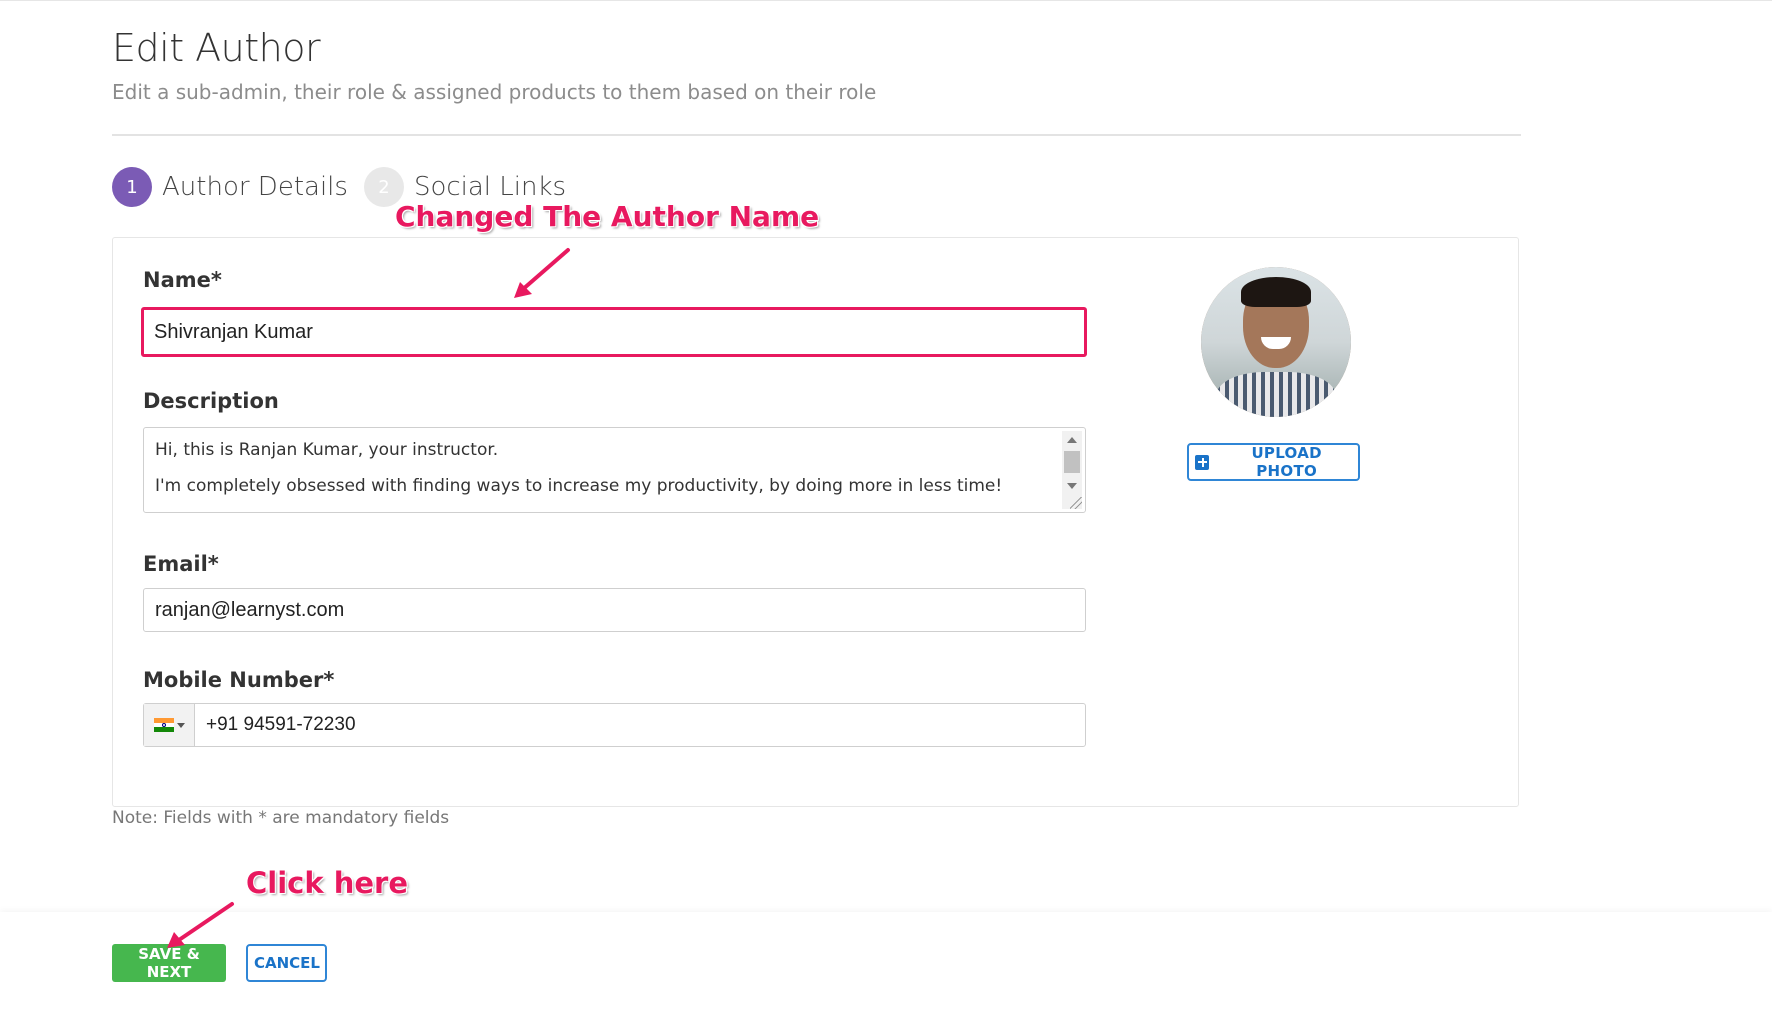  Describe the element at coordinates (181, 564) in the screenshot. I see `email-label: Email*` at that location.